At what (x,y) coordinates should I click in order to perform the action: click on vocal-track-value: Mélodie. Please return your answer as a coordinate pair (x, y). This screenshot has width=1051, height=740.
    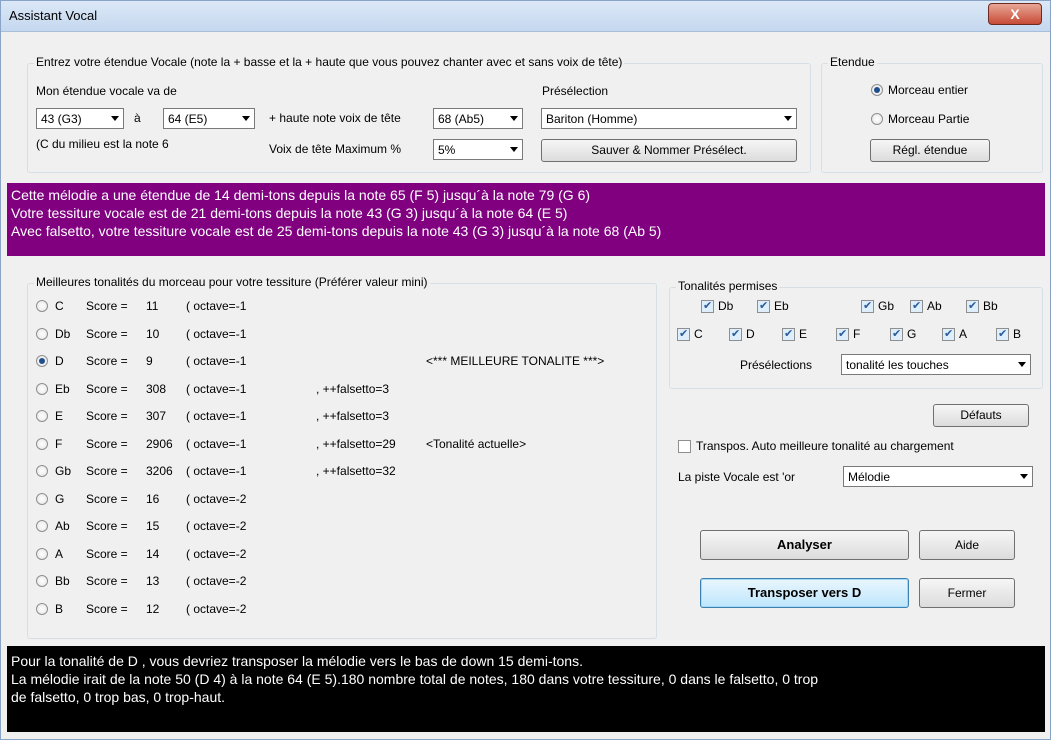
    Looking at the image, I should click on (869, 477).